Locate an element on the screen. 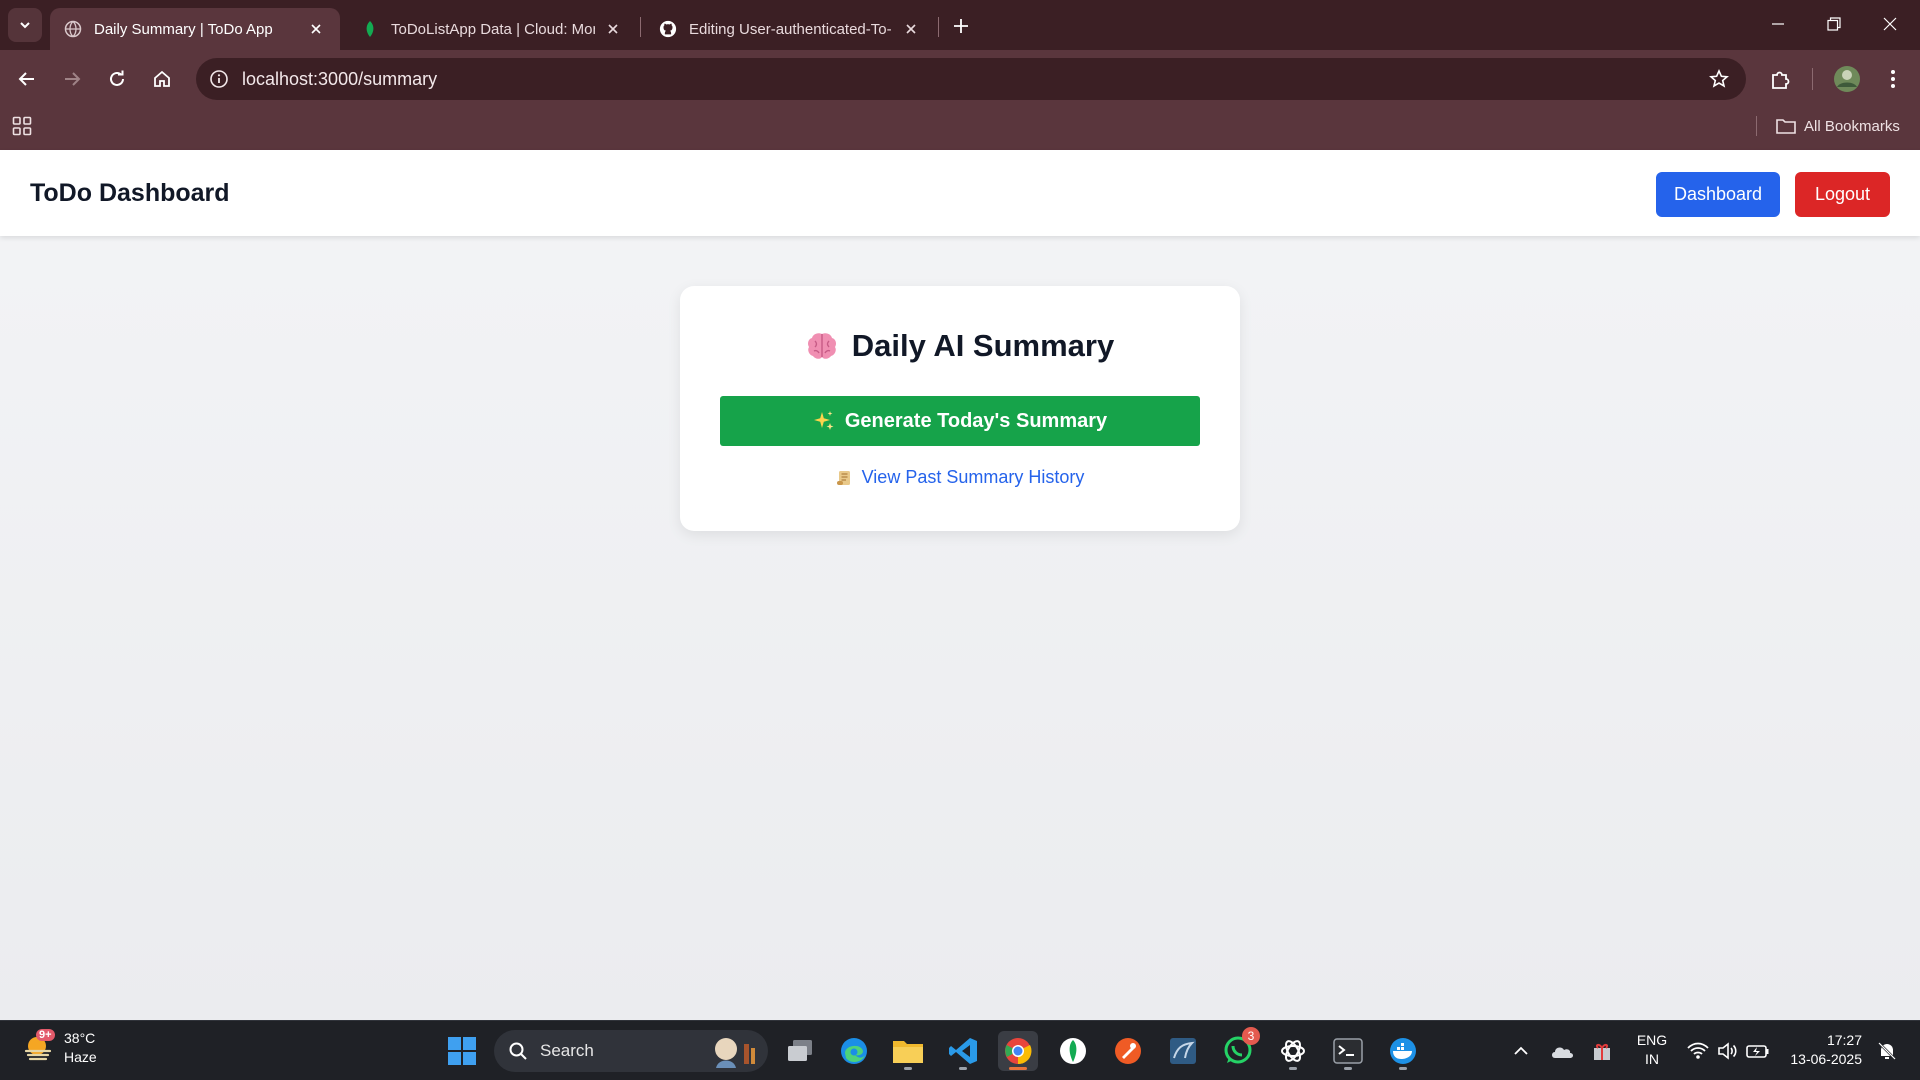 The image size is (1920, 1080). tab-title: ToDoListApp Data | Cloud: Mon is located at coordinates (493, 29).